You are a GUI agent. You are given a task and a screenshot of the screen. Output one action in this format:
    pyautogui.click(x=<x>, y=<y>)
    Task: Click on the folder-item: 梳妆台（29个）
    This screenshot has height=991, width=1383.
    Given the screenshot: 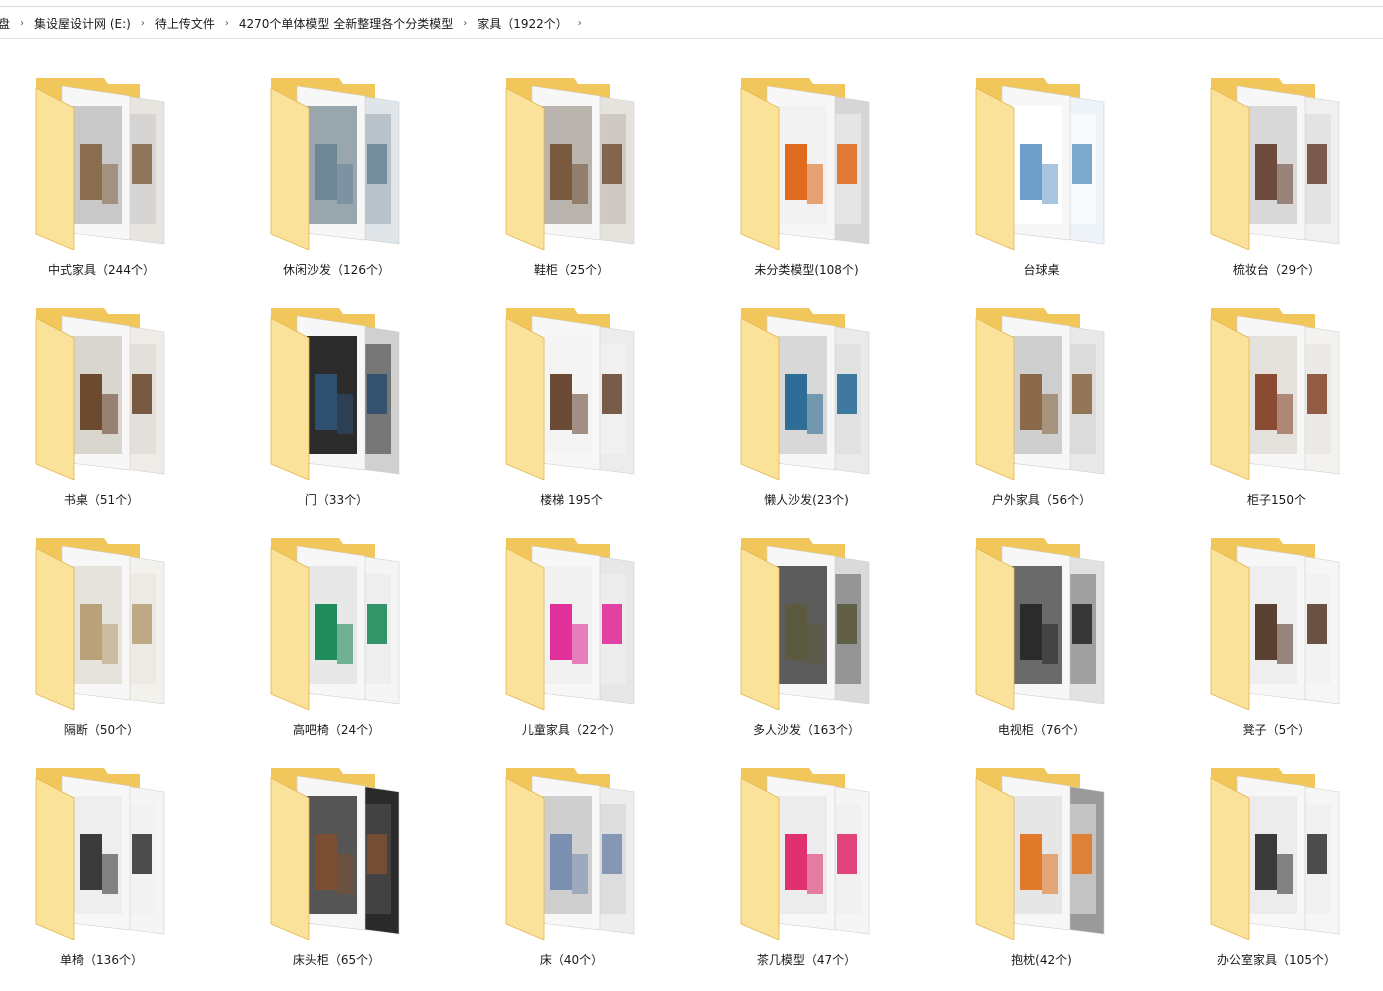 What is the action you would take?
    pyautogui.click(x=1279, y=183)
    